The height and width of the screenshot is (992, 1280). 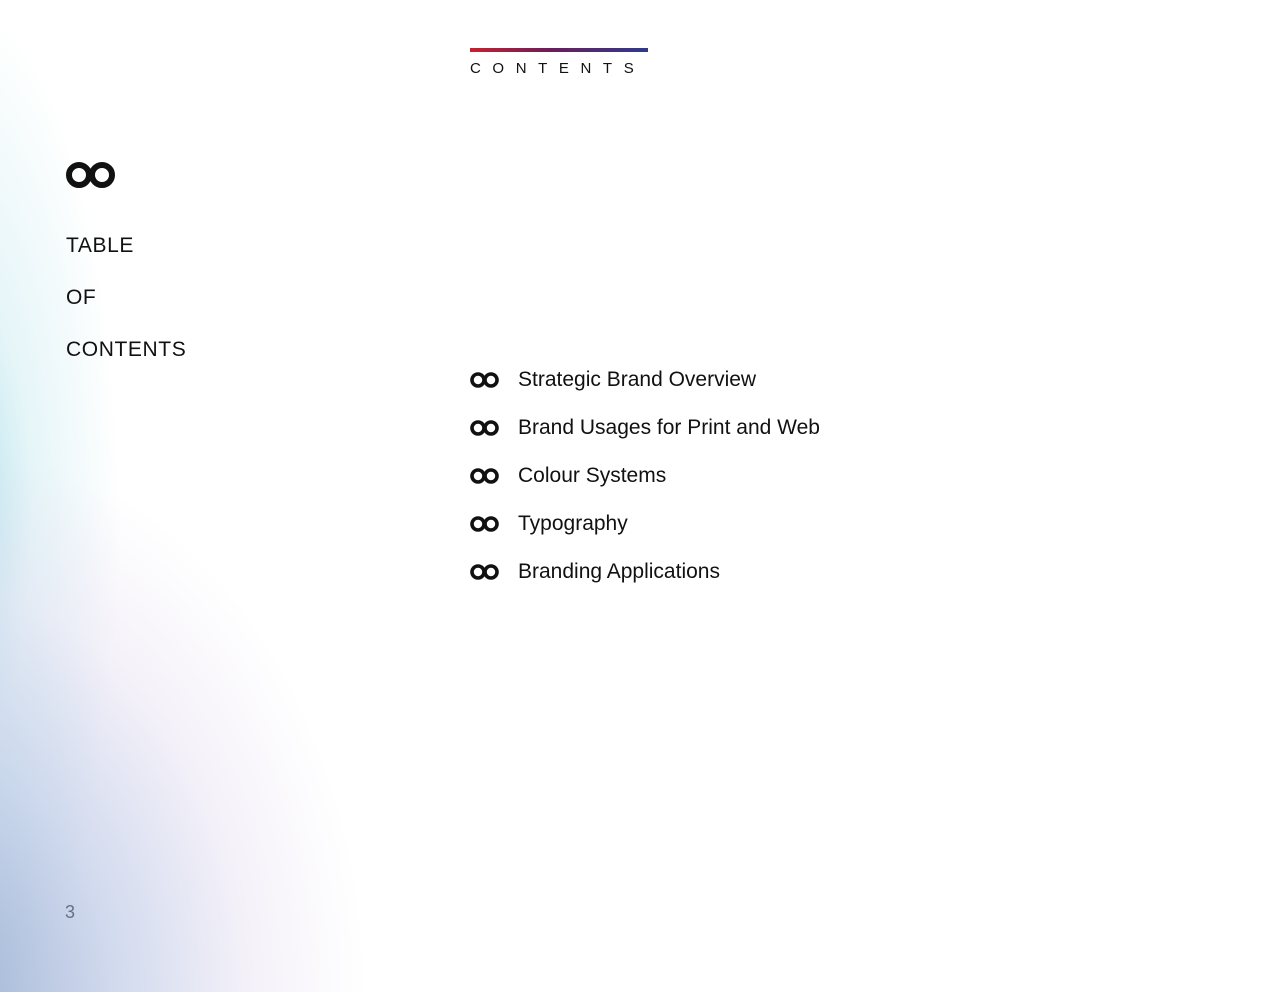 I want to click on toc-item-colour-systems: Colour Systems, so click(x=645, y=476).